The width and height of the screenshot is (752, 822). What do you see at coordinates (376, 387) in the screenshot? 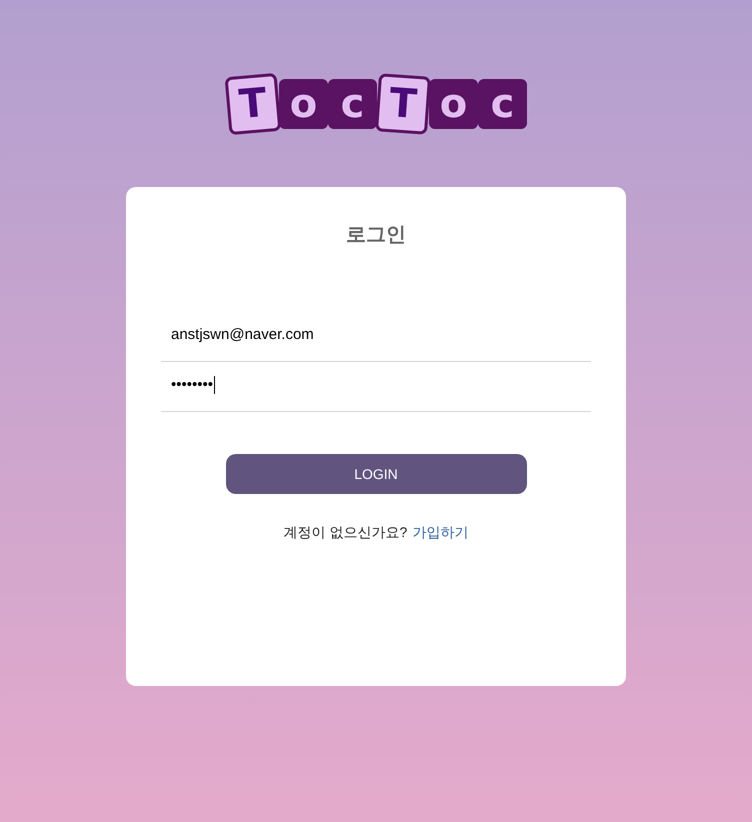
I see `password-field: ••••••••` at bounding box center [376, 387].